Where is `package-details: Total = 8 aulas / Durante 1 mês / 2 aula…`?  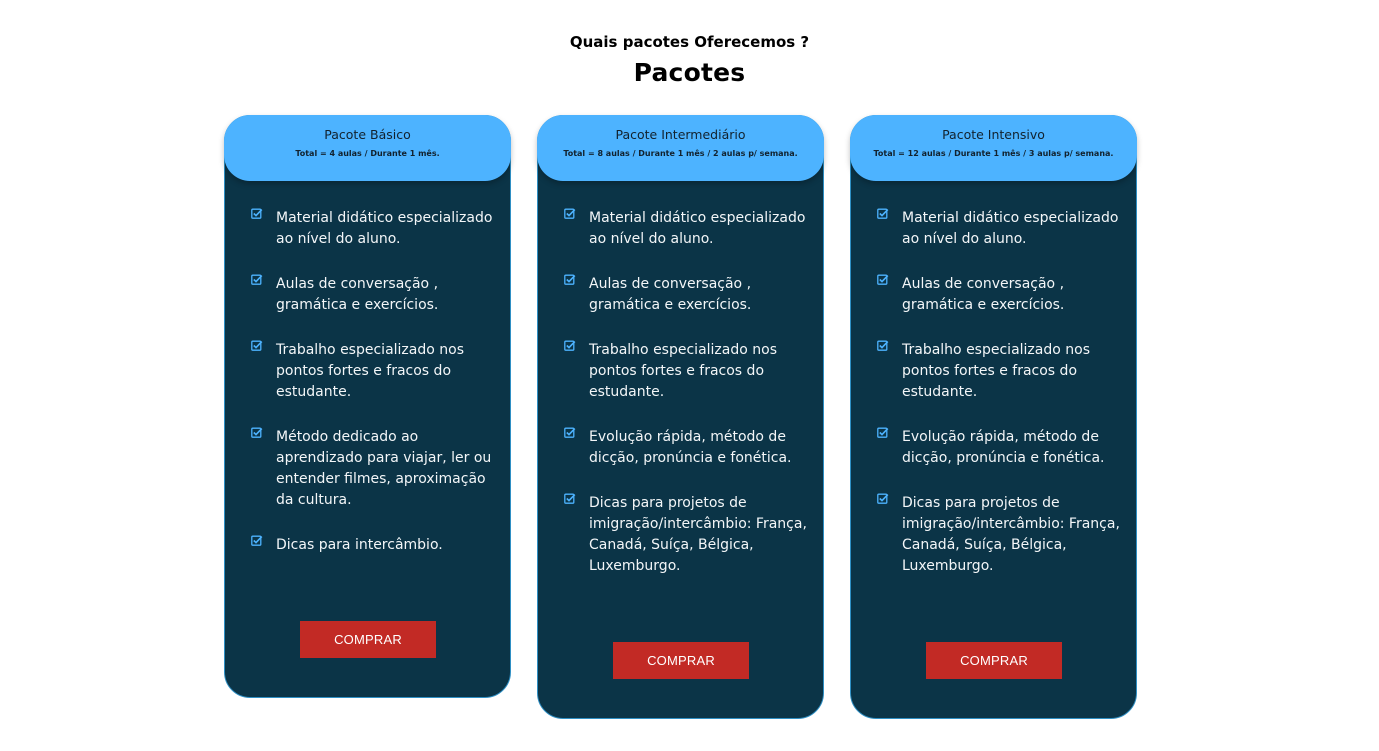 package-details: Total = 8 aulas / Durante 1 mês / 2 aula… is located at coordinates (680, 153).